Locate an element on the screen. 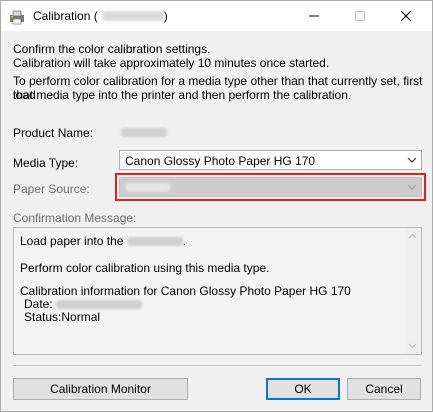 This screenshot has width=433, height=412. calibration-monitor-button: Calibration Monitor is located at coordinates (100, 389).